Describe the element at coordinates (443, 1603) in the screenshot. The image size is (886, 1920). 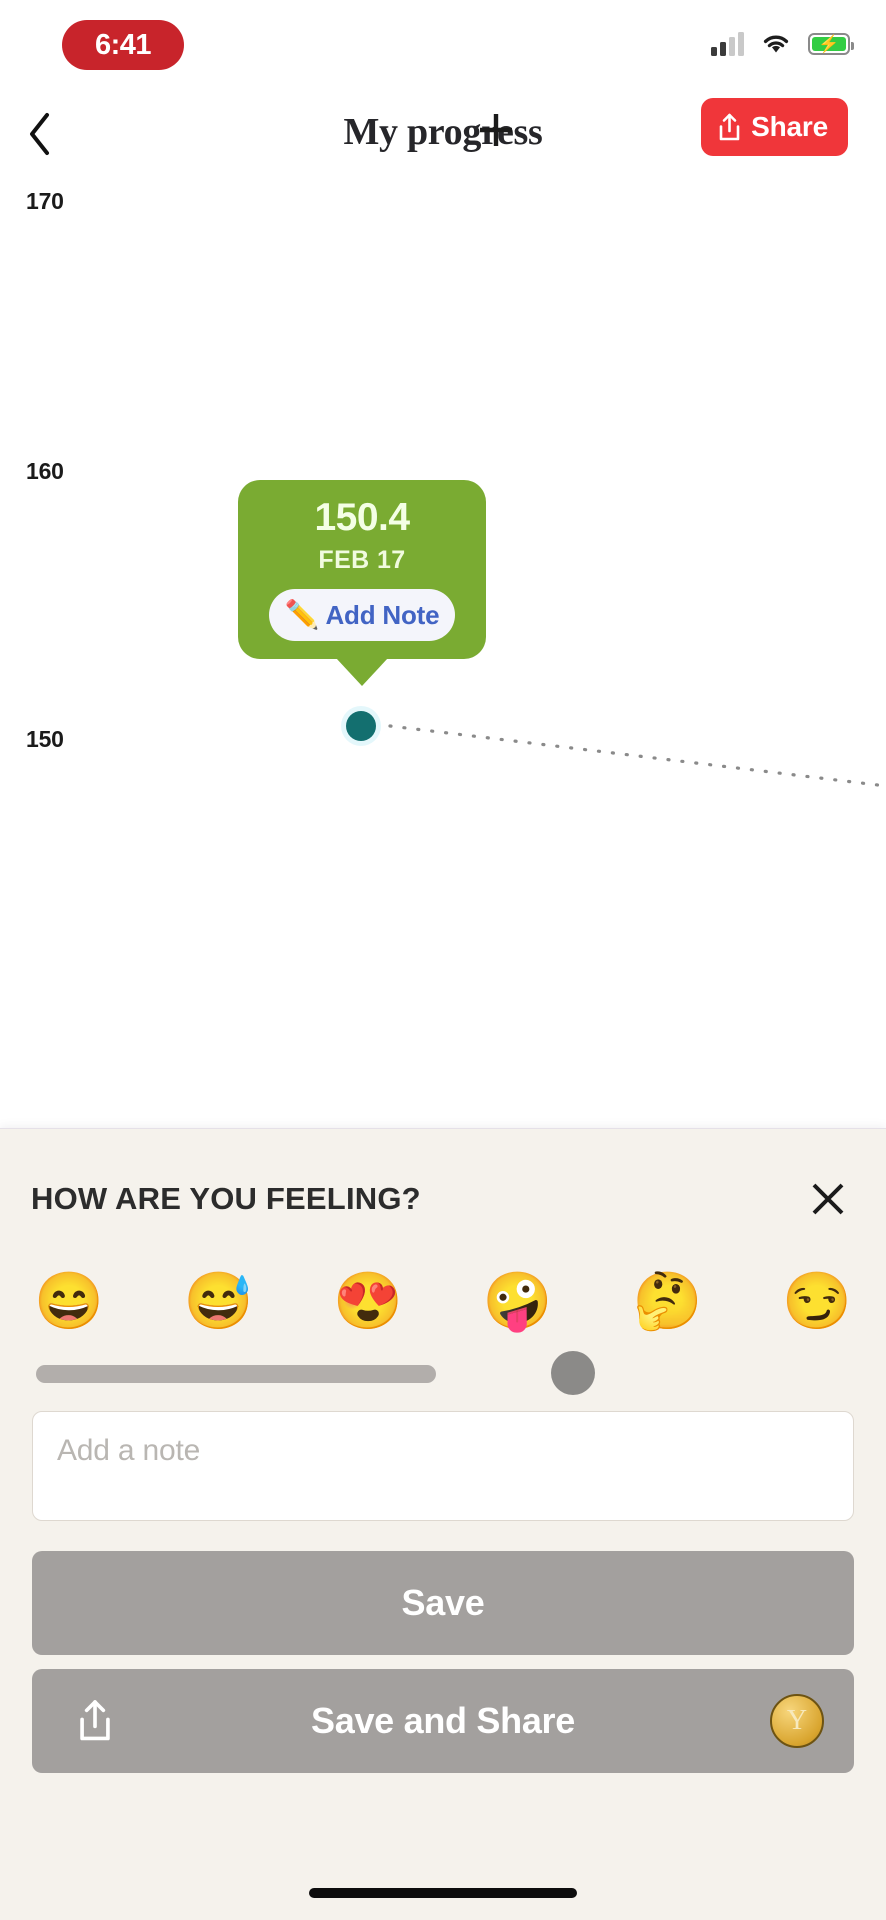
I see `save-button: Save` at that location.